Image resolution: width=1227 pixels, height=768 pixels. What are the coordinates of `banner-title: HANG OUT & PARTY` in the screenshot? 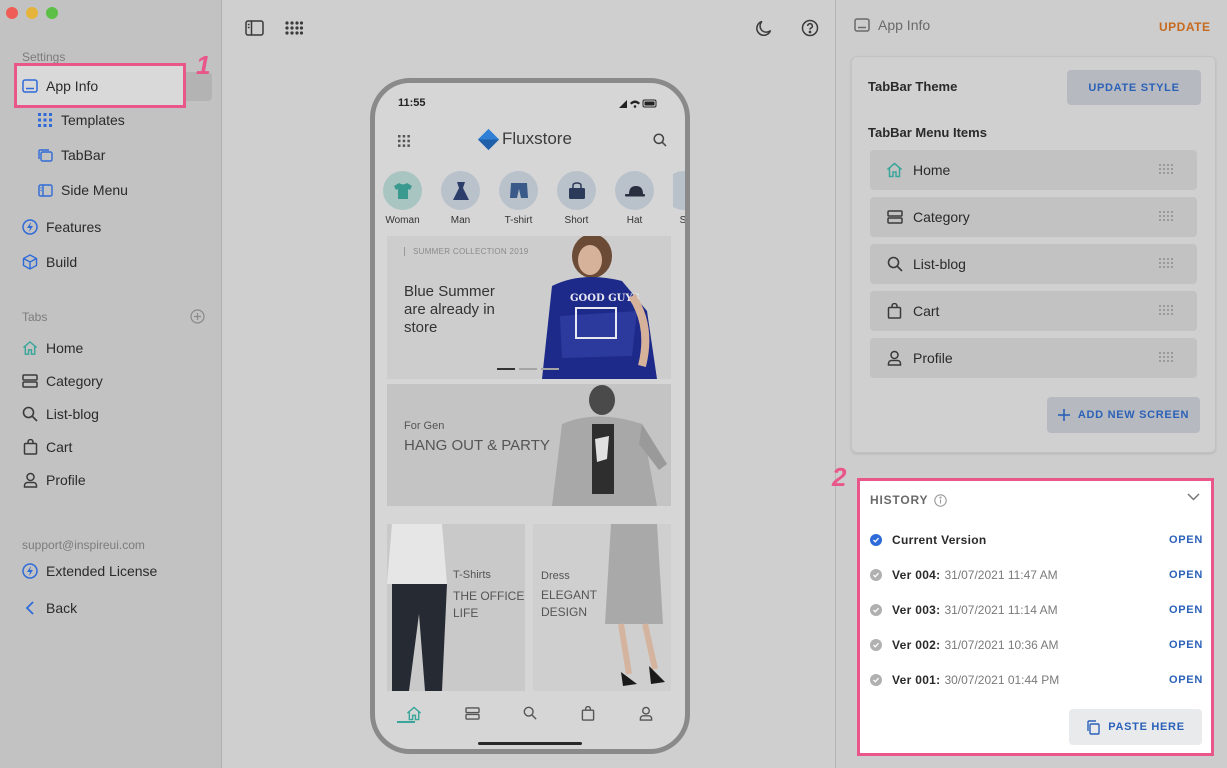 It's located at (477, 445).